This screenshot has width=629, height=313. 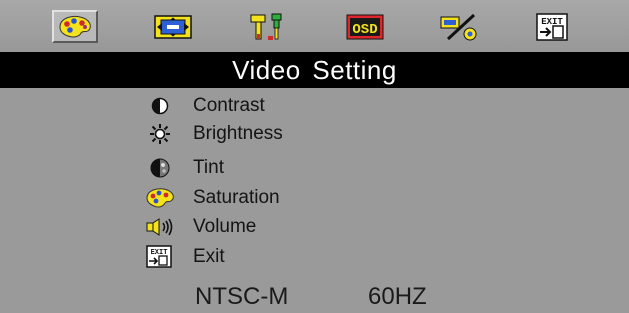 I want to click on percent-icon, so click(x=458, y=26).